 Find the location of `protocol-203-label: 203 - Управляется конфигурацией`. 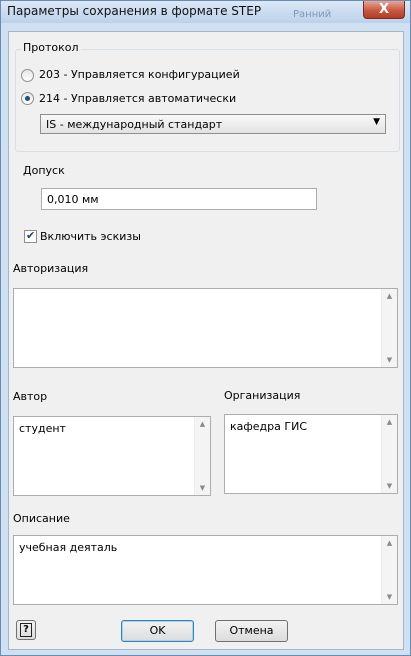

protocol-203-label: 203 - Управляется конфигурацией is located at coordinates (139, 74).